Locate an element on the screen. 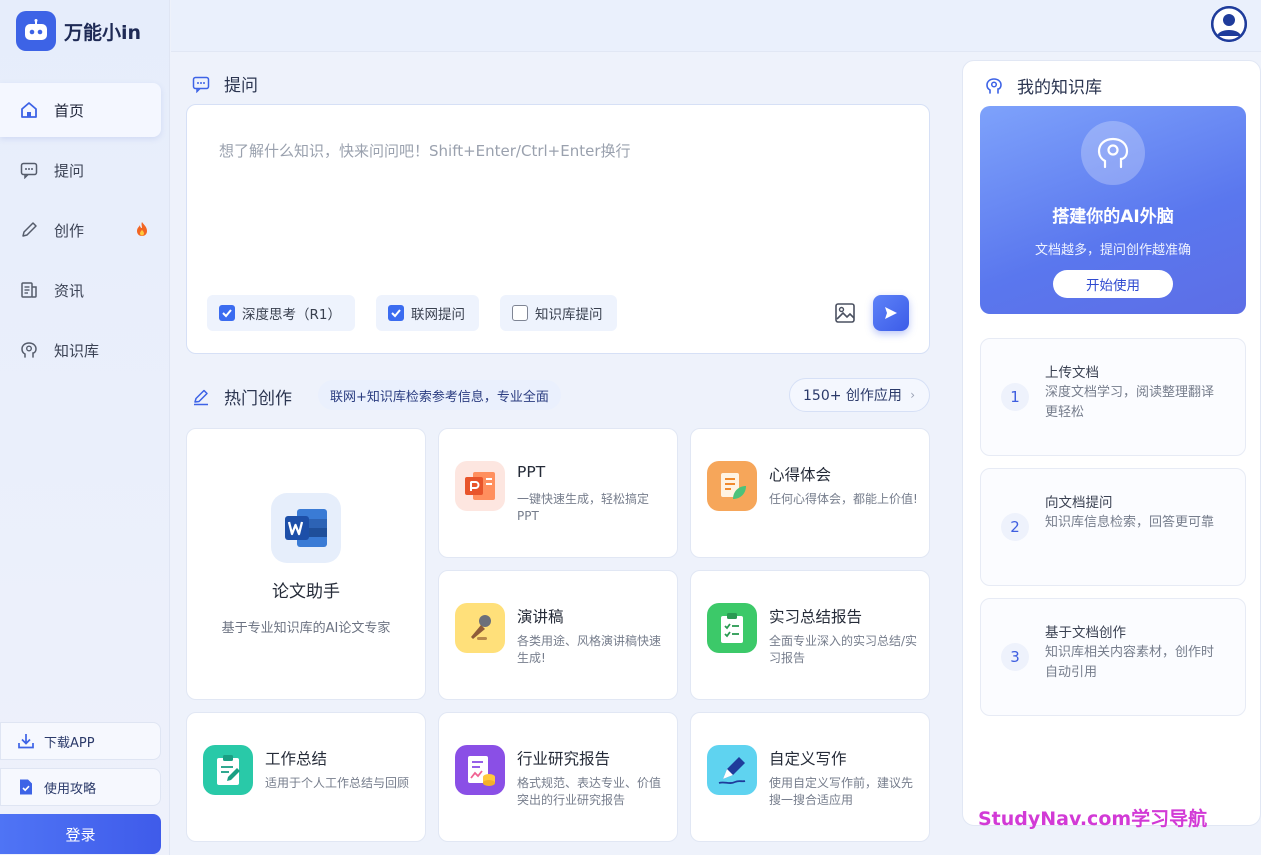 The height and width of the screenshot is (855, 1261). step-title: 基于文档创作 is located at coordinates (1085, 633).